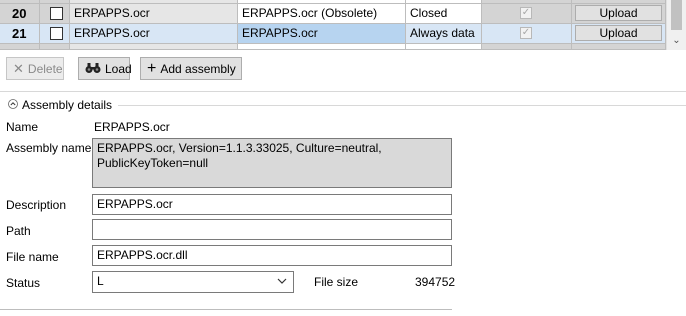 The image size is (686, 316). What do you see at coordinates (336, 282) in the screenshot?
I see `file-size-label: File size` at bounding box center [336, 282].